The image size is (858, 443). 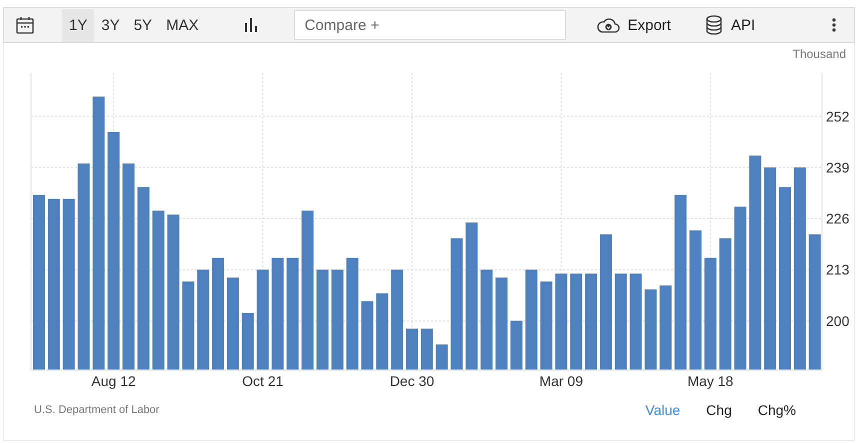 I want to click on x-axis-label: Dec 30, so click(x=412, y=381).